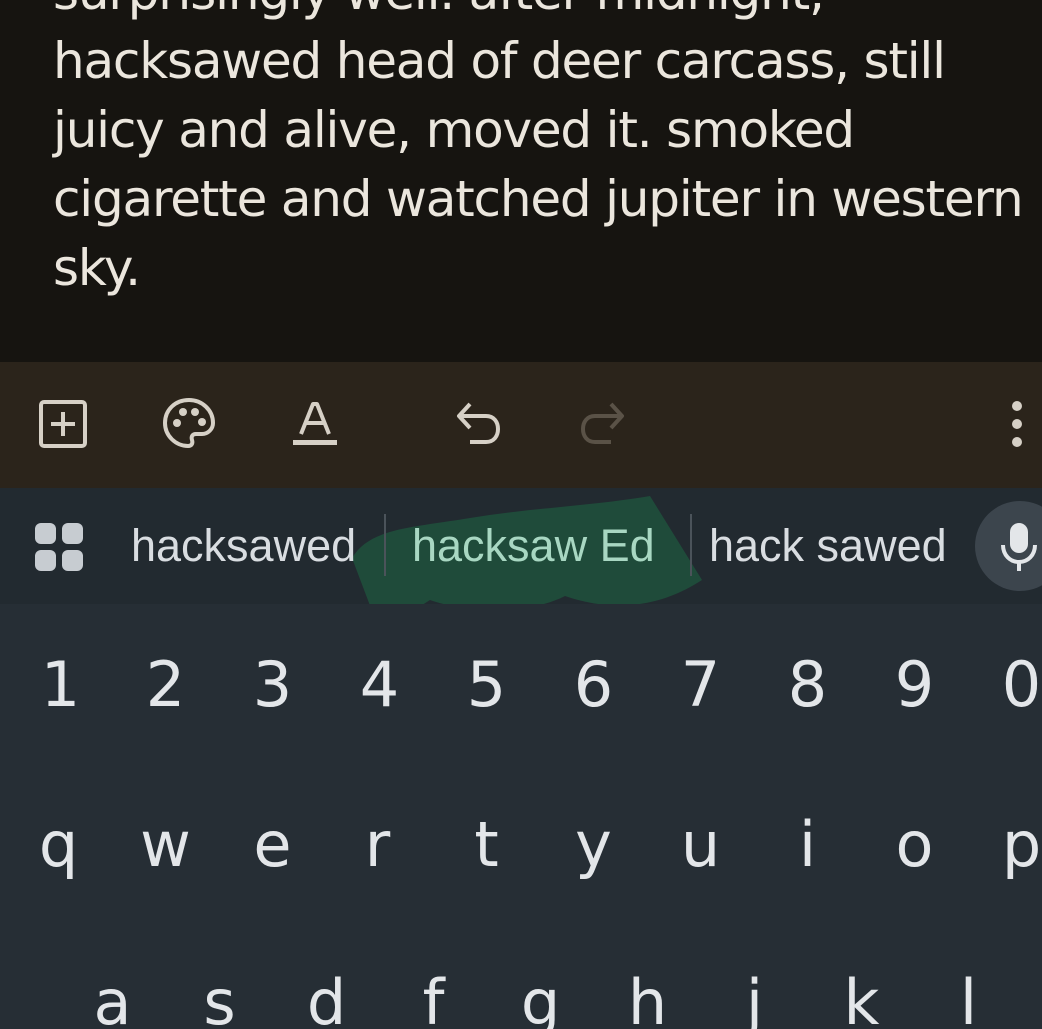 Image resolution: width=1042 pixels, height=1029 pixels. I want to click on note-line: hacksawed head of deer carcass, still, so click(499, 61).